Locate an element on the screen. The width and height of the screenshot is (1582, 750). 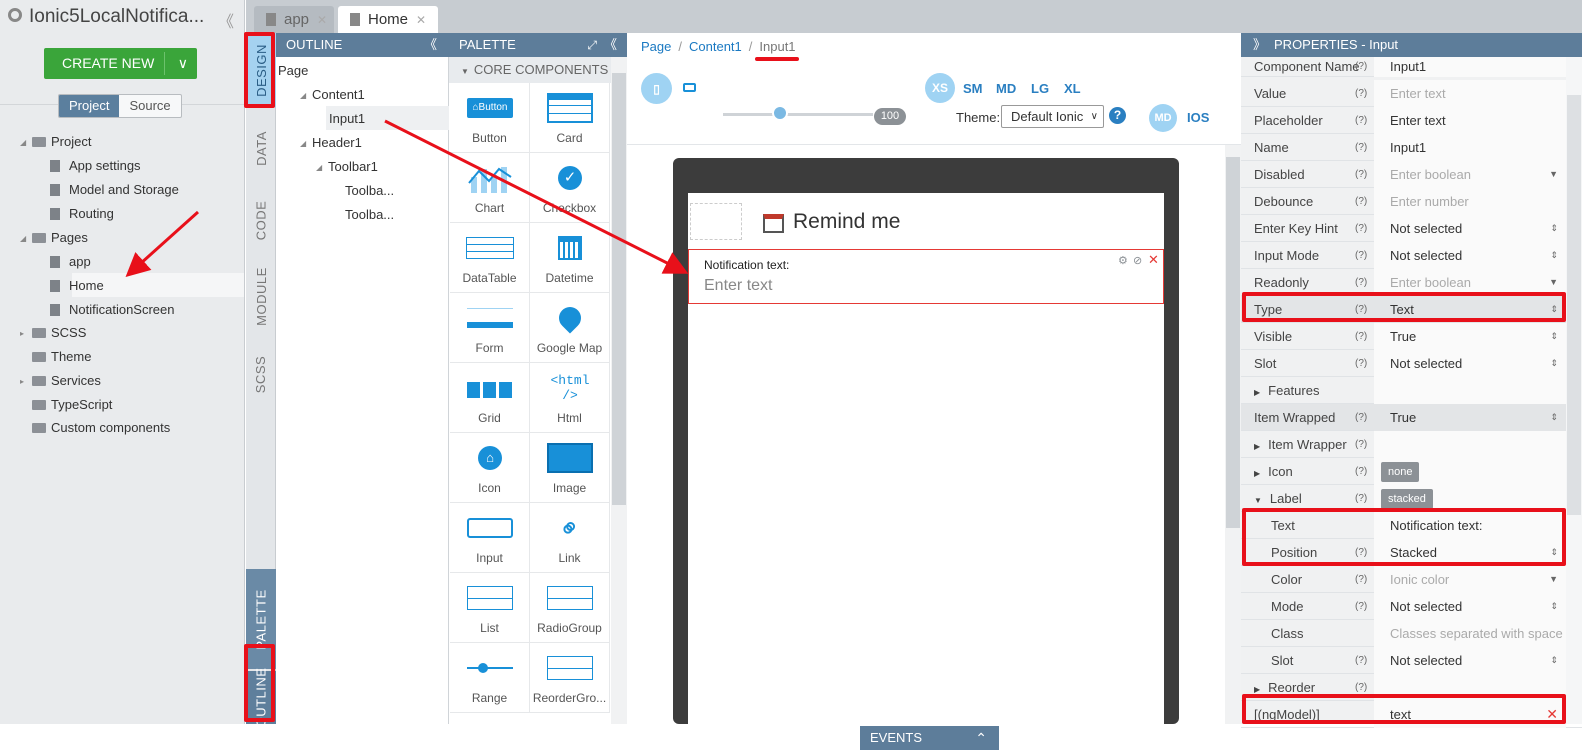
annotation-arrows is located at coordinates (407, 198).